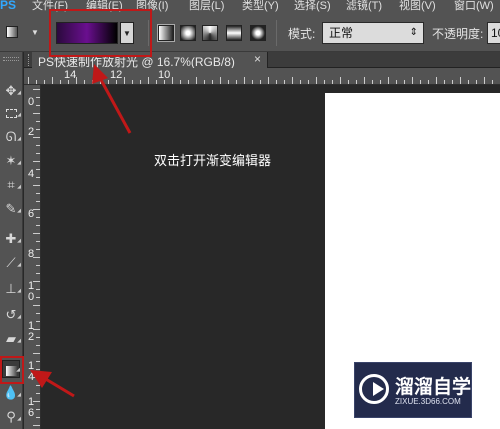 The width and height of the screenshot is (500, 429). Describe the element at coordinates (11, 185) in the screenshot. I see `crop-icon: ⌗ ◢` at that location.